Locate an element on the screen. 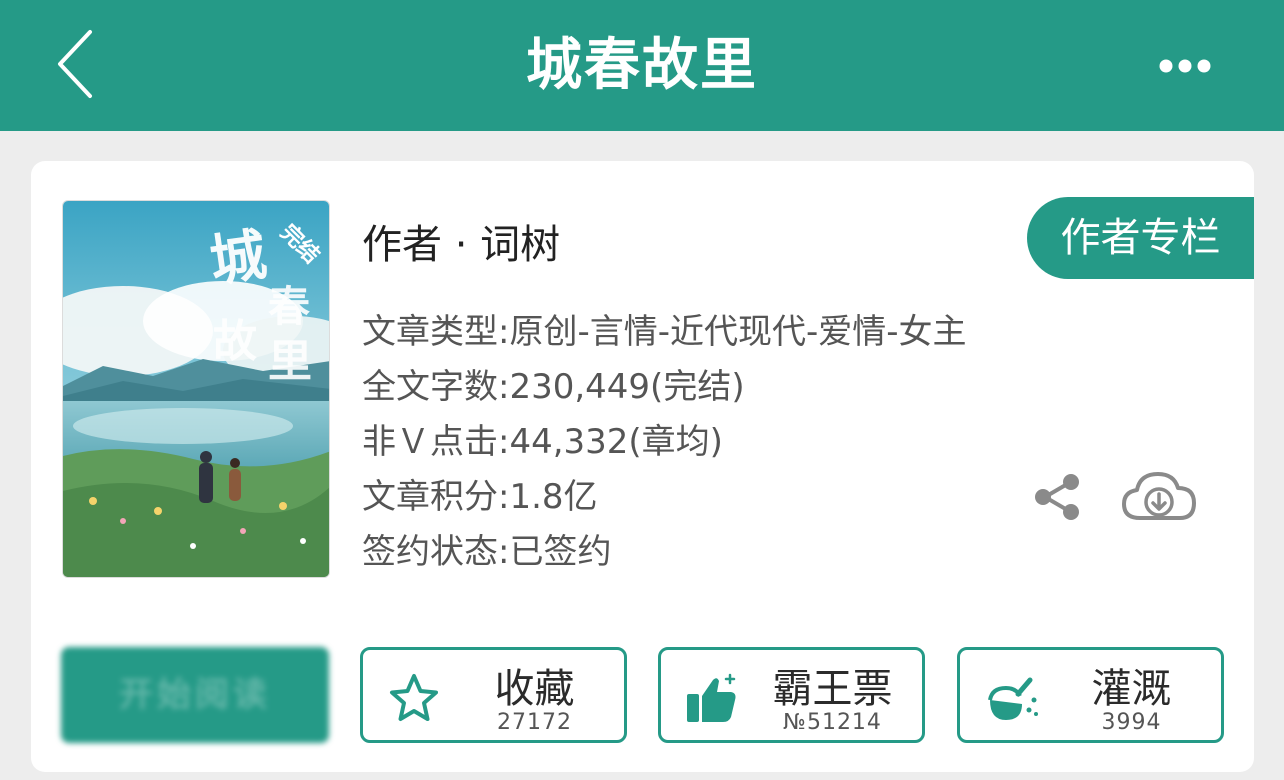 This screenshot has width=1284, height=780. svg-text: 城 is located at coordinates (238, 258).